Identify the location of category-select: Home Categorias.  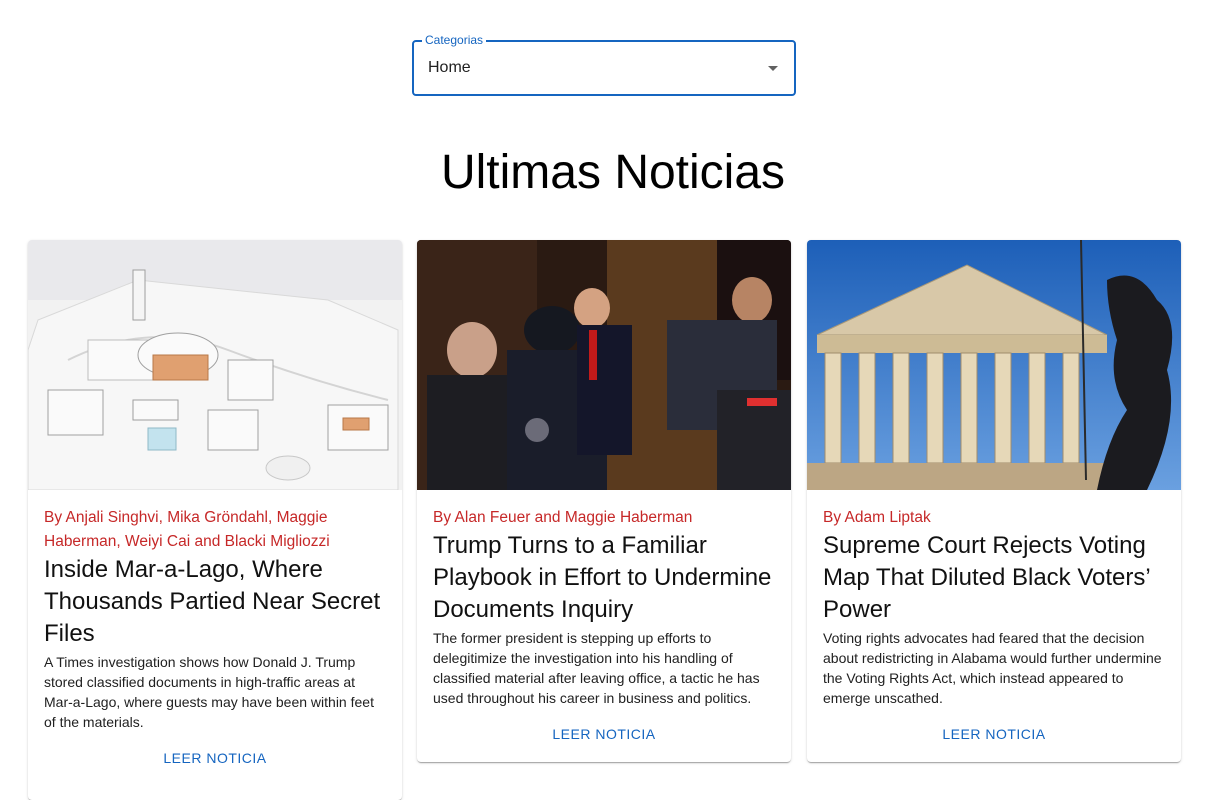
(604, 64).